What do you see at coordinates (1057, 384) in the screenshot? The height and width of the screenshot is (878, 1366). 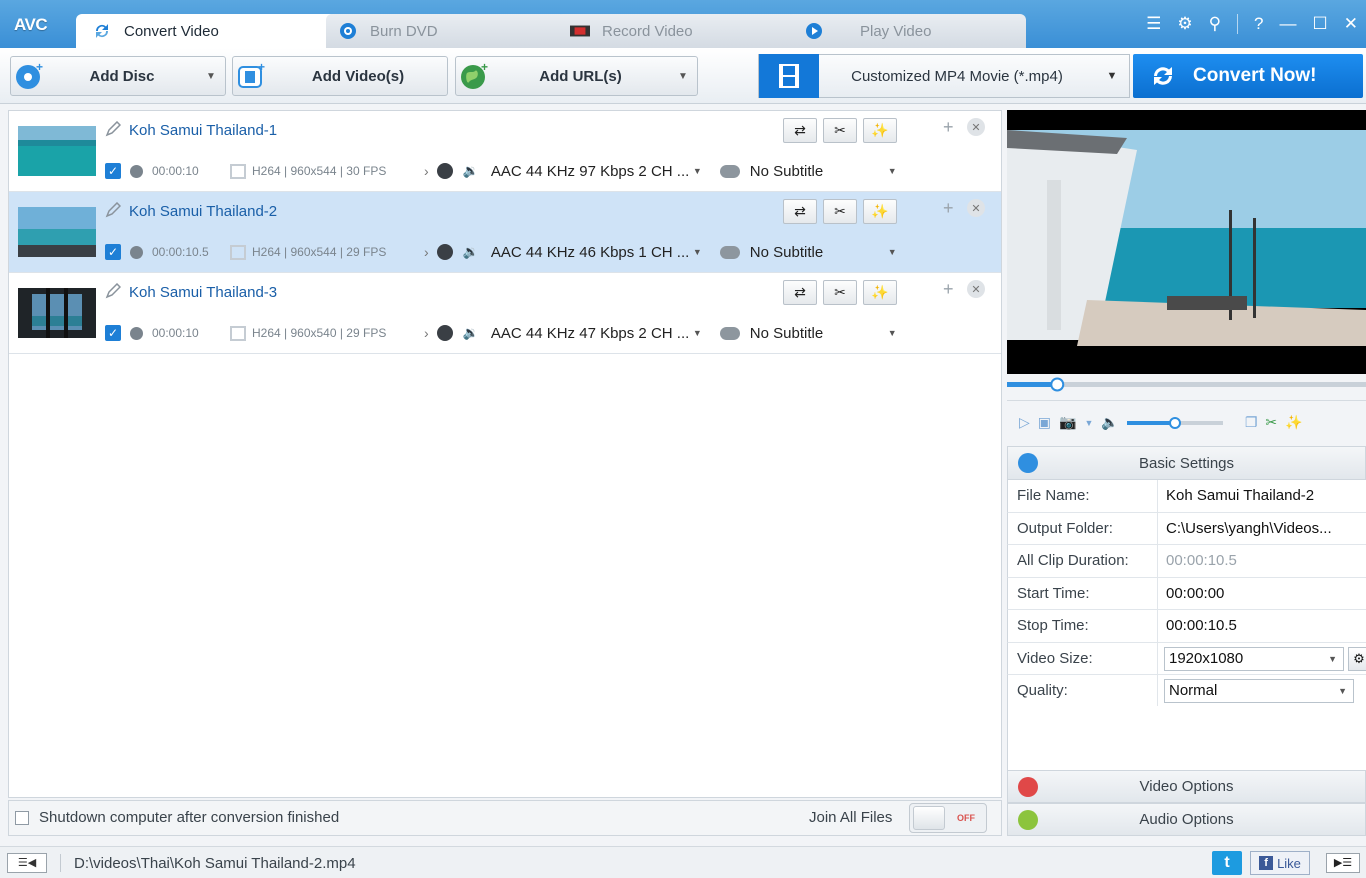 I see `seek-handle` at bounding box center [1057, 384].